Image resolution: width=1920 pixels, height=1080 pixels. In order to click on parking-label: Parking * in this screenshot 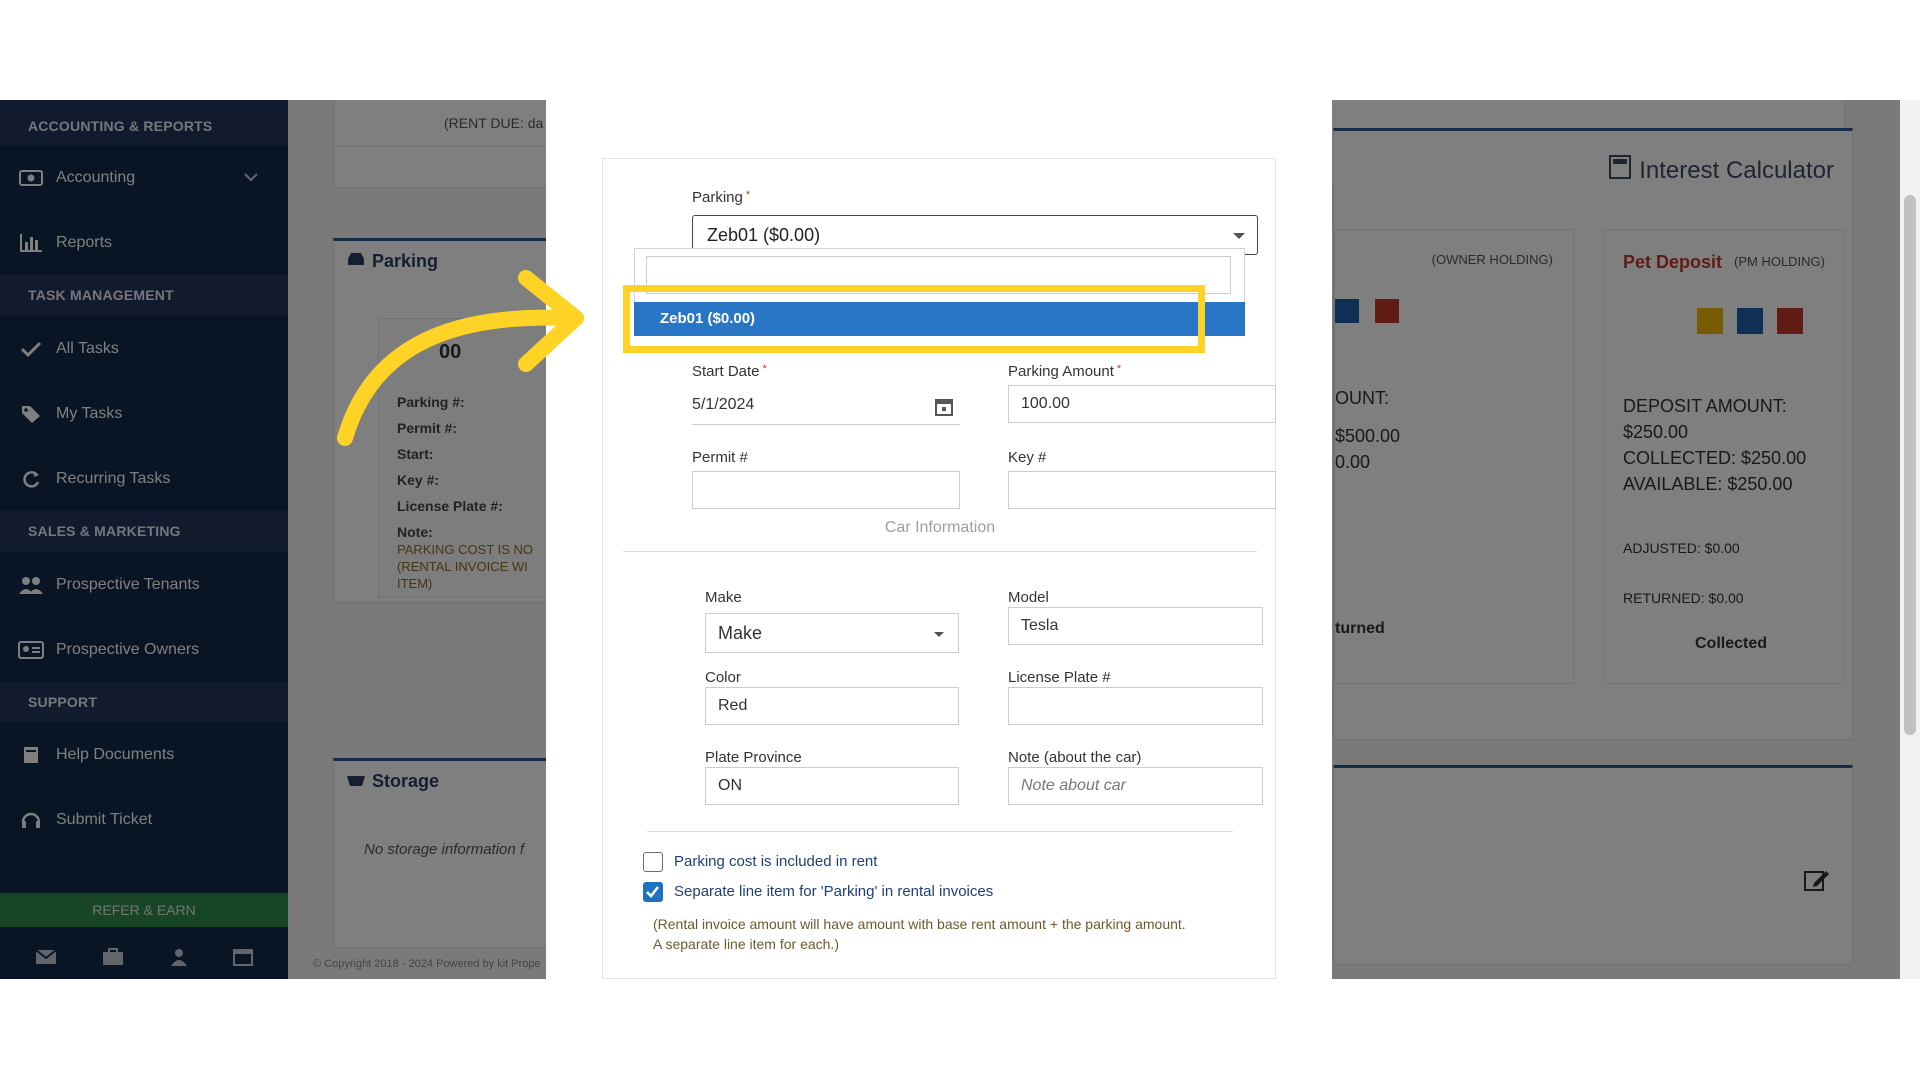, I will do `click(721, 197)`.